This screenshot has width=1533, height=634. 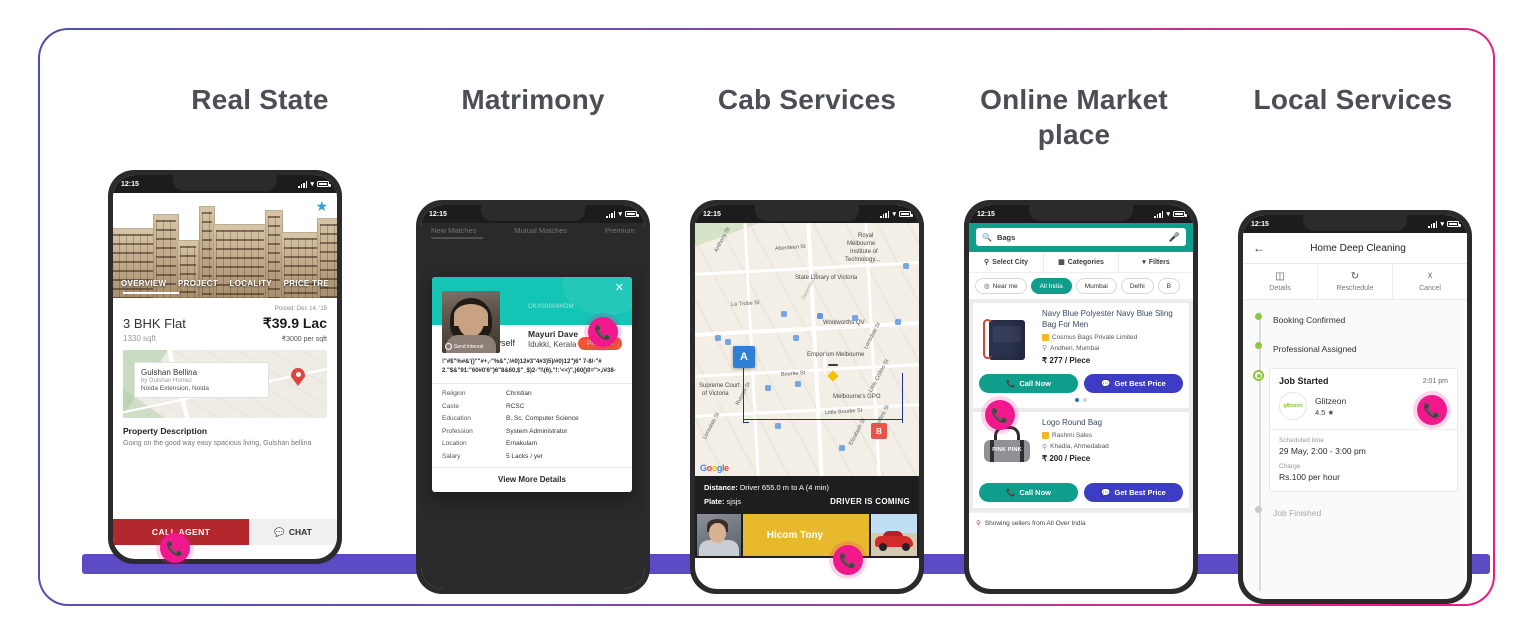 I want to click on call-fab-local-services: 📞, so click(x=1432, y=410).